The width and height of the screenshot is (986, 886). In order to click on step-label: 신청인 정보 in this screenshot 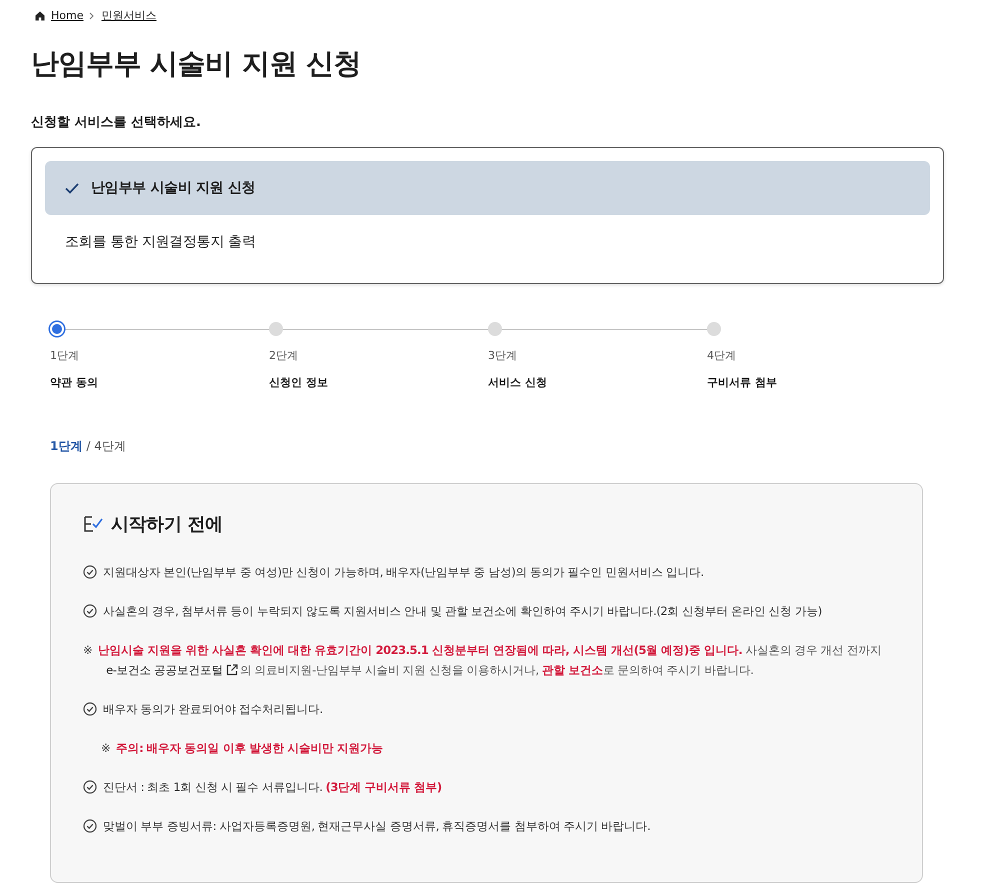, I will do `click(298, 382)`.